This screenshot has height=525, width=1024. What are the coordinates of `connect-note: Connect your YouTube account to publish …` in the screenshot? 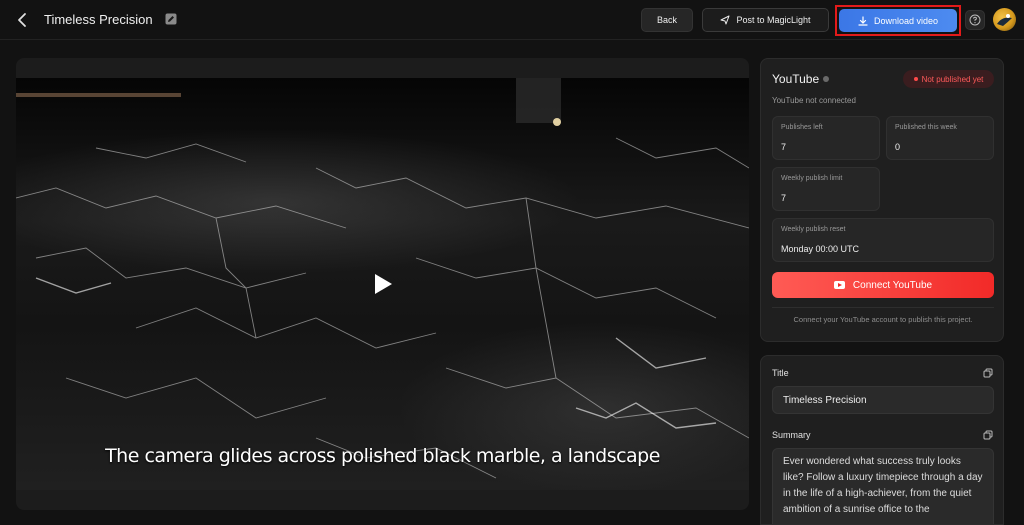 It's located at (883, 319).